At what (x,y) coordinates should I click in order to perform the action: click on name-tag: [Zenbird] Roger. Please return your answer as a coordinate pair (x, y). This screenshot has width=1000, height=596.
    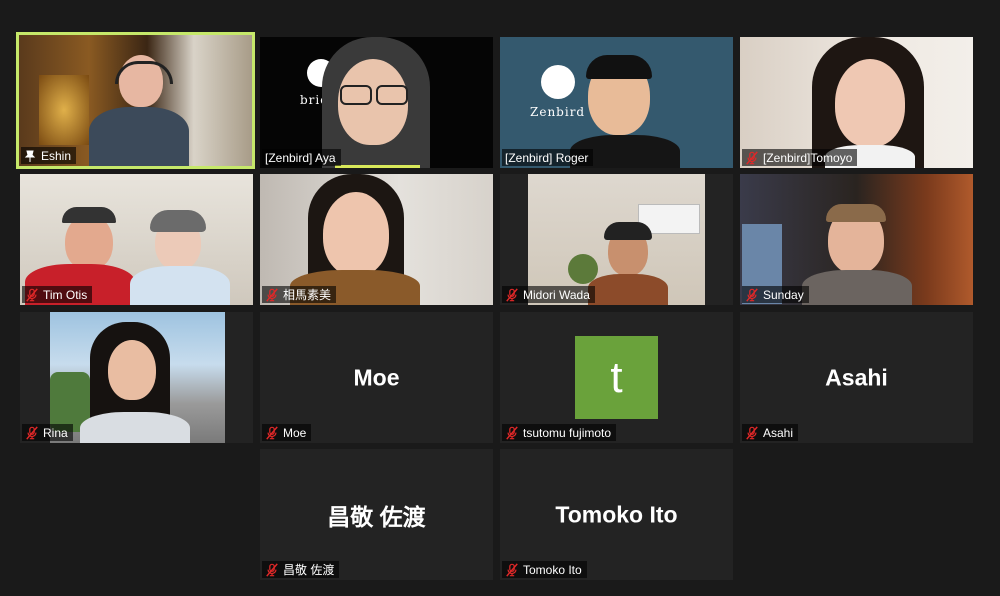
    Looking at the image, I should click on (548, 157).